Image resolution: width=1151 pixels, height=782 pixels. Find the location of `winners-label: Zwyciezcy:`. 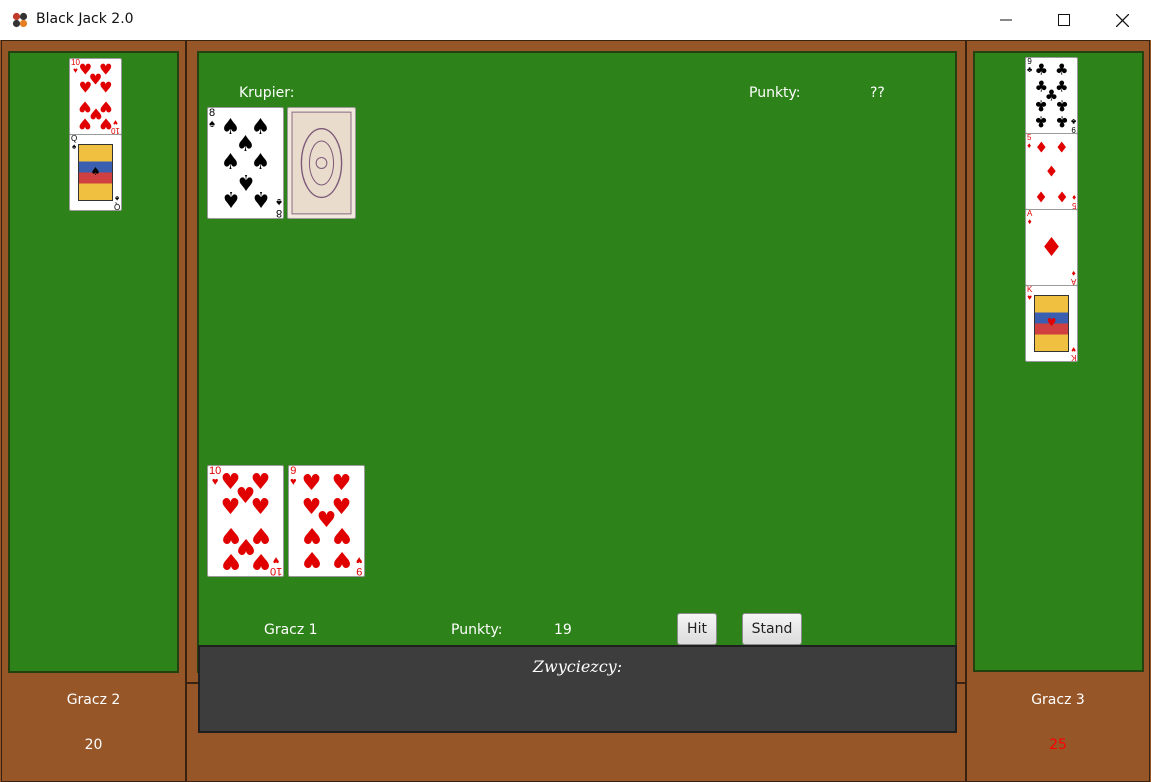

winners-label: Zwyciezcy: is located at coordinates (577, 666).